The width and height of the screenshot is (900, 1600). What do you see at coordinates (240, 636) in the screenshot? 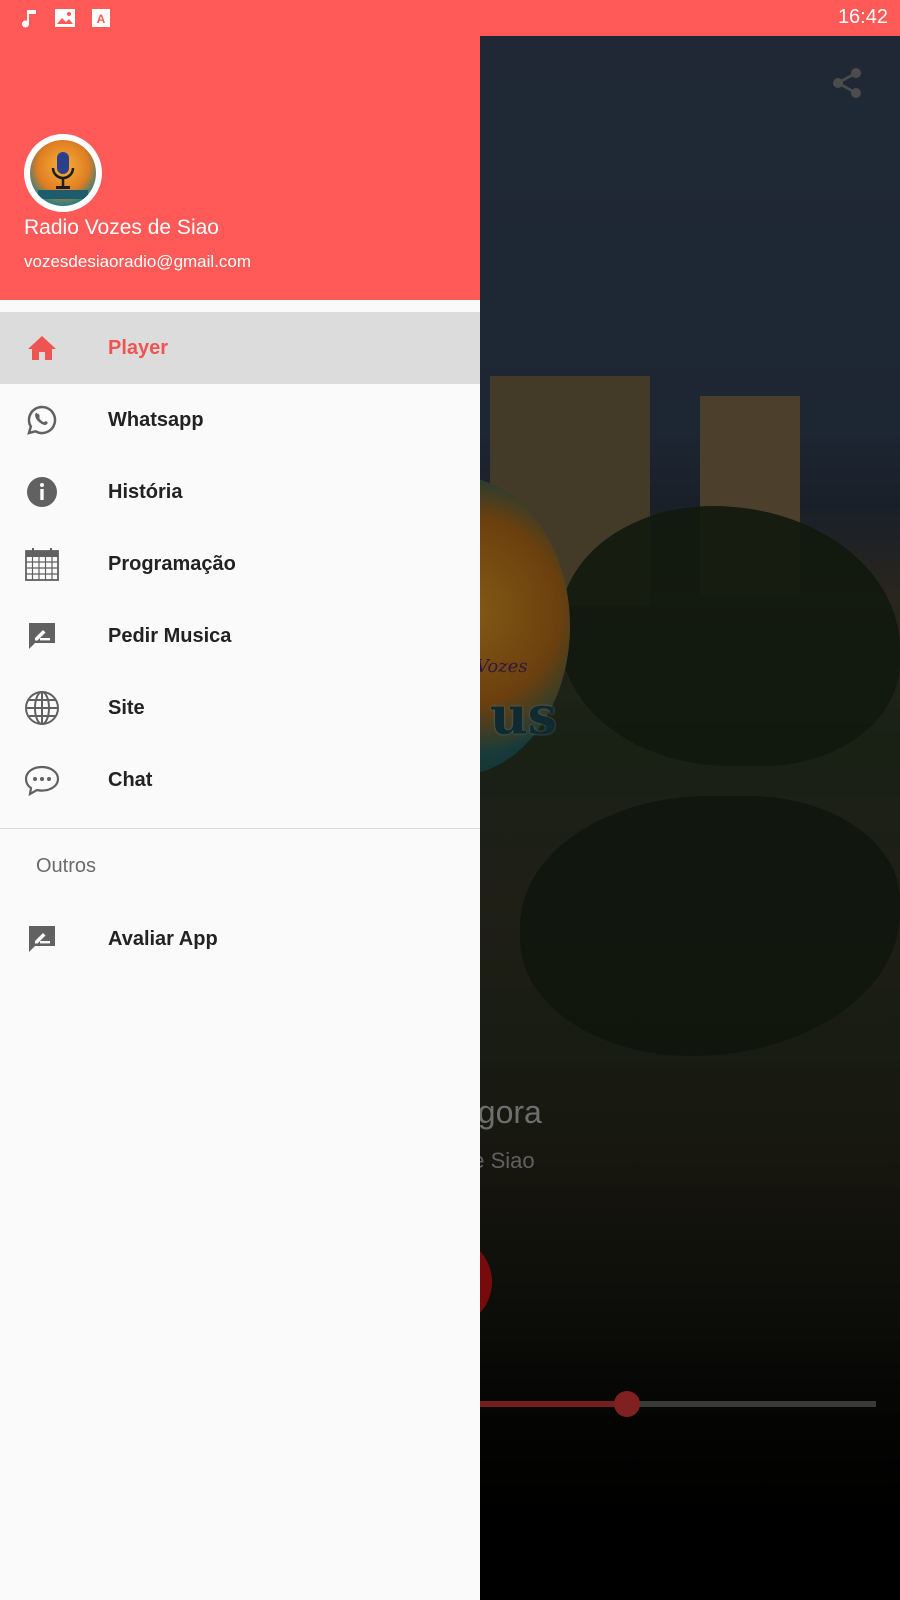
I see `menu-item-pedir-musica: Pedir Musica` at bounding box center [240, 636].